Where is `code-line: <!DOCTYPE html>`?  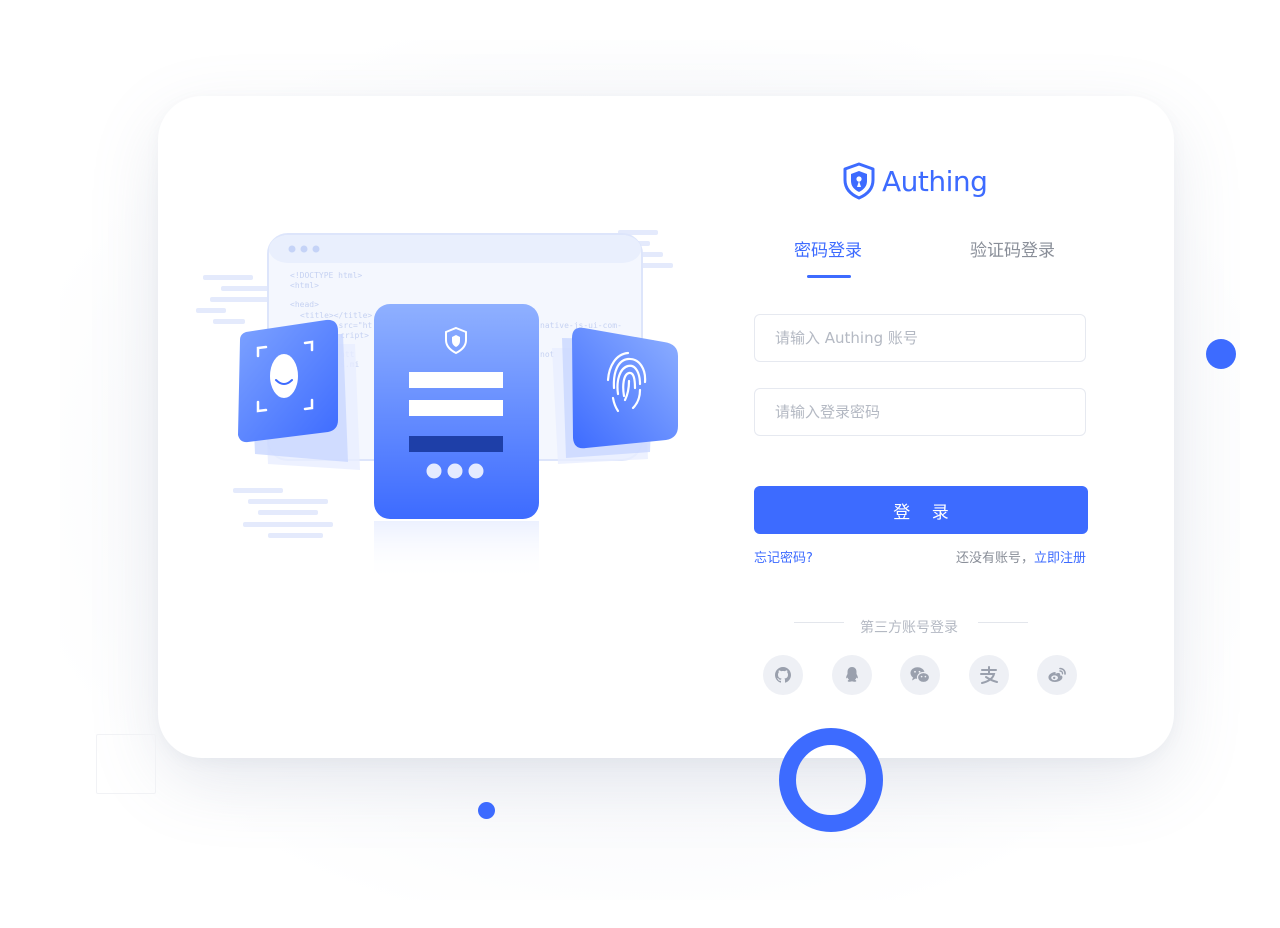 code-line: <!DOCTYPE html> is located at coordinates (326, 275).